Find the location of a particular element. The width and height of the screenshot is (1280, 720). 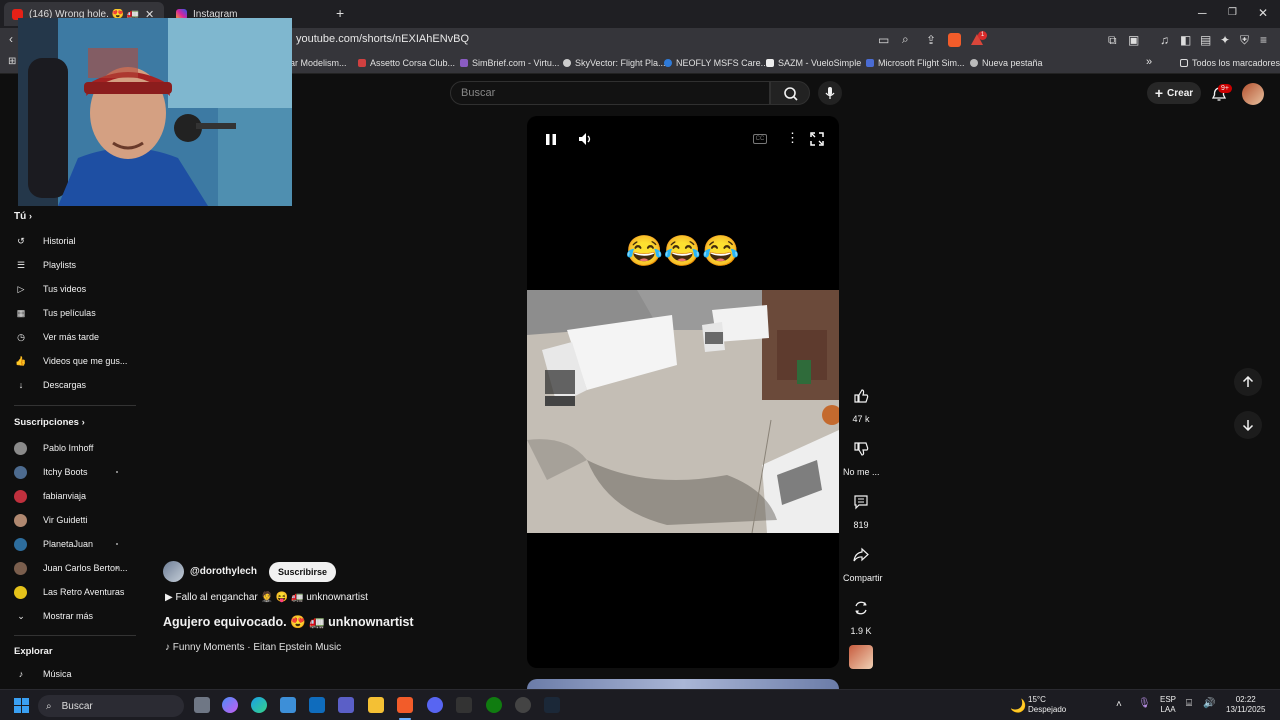

discord-icon is located at coordinates (435, 705).